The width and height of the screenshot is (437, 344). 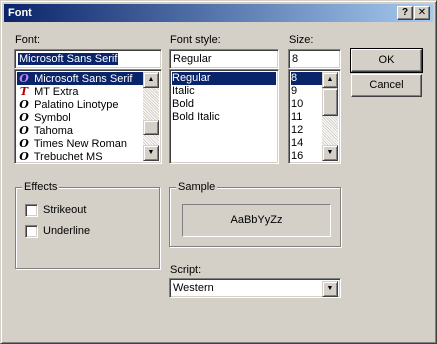 I want to click on style-item-label: Bold, so click(x=183, y=104).